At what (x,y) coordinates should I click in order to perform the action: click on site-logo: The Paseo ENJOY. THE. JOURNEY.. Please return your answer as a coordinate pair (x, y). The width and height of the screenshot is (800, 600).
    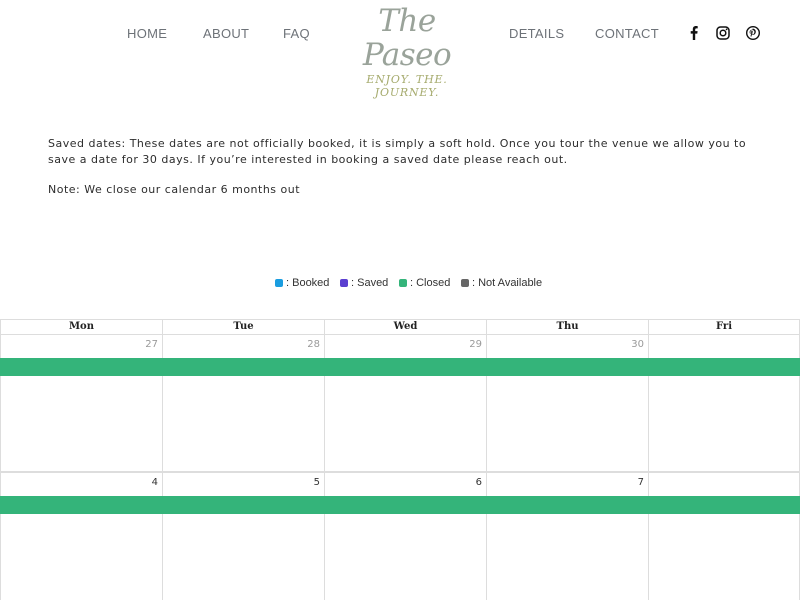
    Looking at the image, I should click on (407, 51).